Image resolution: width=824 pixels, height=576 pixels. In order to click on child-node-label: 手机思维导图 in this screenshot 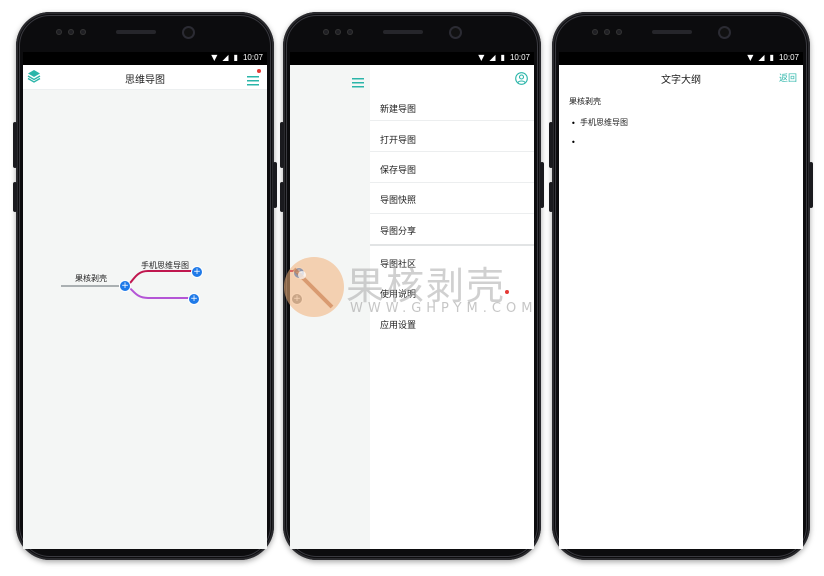, I will do `click(165, 265)`.